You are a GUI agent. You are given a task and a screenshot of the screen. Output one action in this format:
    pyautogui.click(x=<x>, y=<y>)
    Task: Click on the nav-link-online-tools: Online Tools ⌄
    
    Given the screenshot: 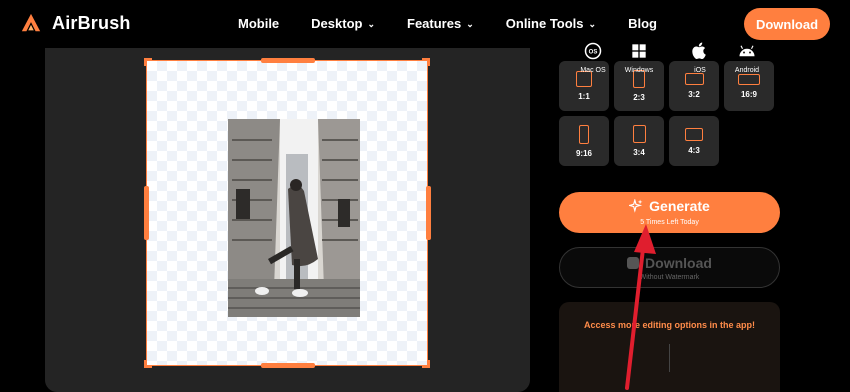 What is the action you would take?
    pyautogui.click(x=551, y=23)
    